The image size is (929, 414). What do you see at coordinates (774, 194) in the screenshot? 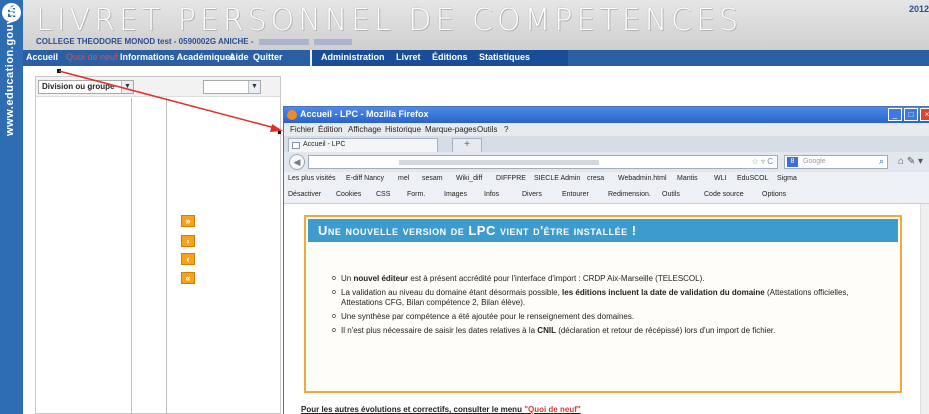
I see `webdev-item: Options` at bounding box center [774, 194].